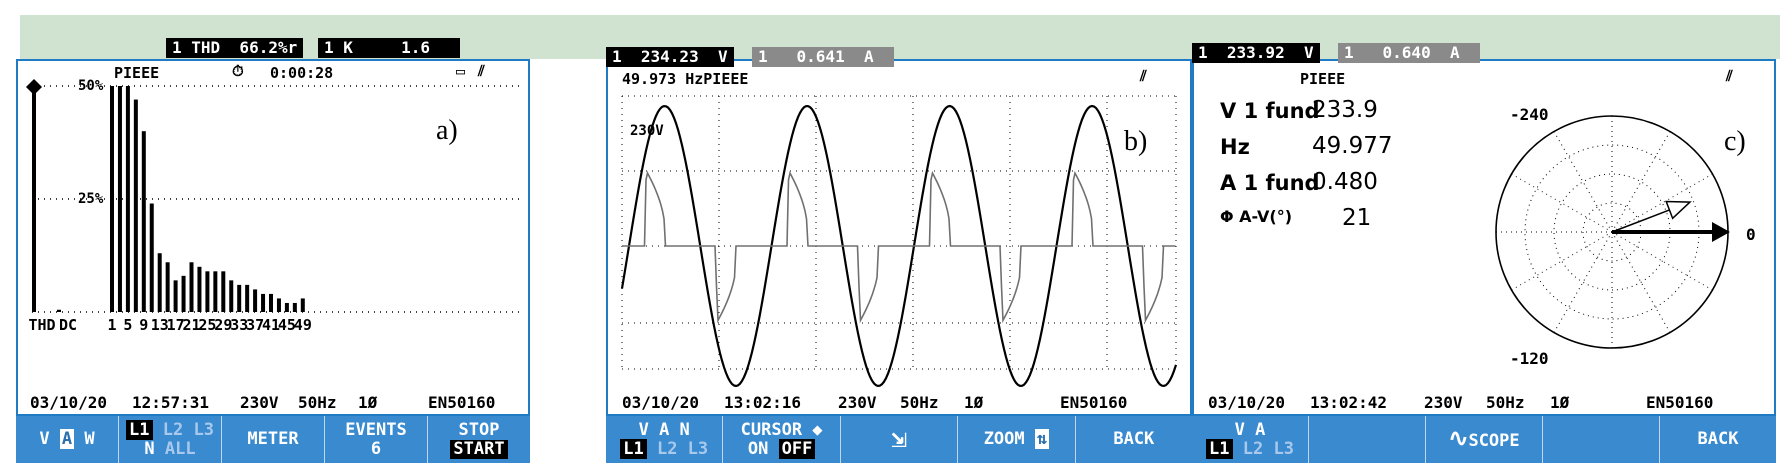 The image size is (1784, 470). What do you see at coordinates (1250, 429) in the screenshot?
I see `signal-select-top: V A` at bounding box center [1250, 429].